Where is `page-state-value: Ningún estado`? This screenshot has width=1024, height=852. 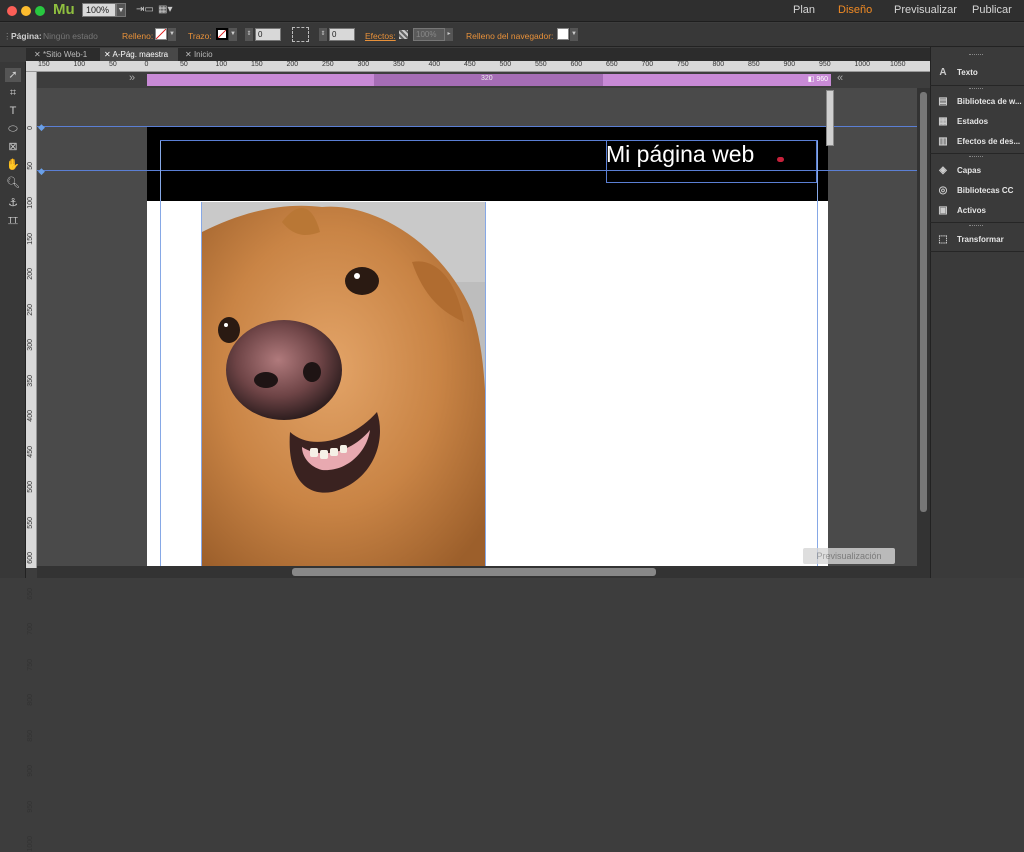
page-state-value: Ningún estado is located at coordinates (70, 36).